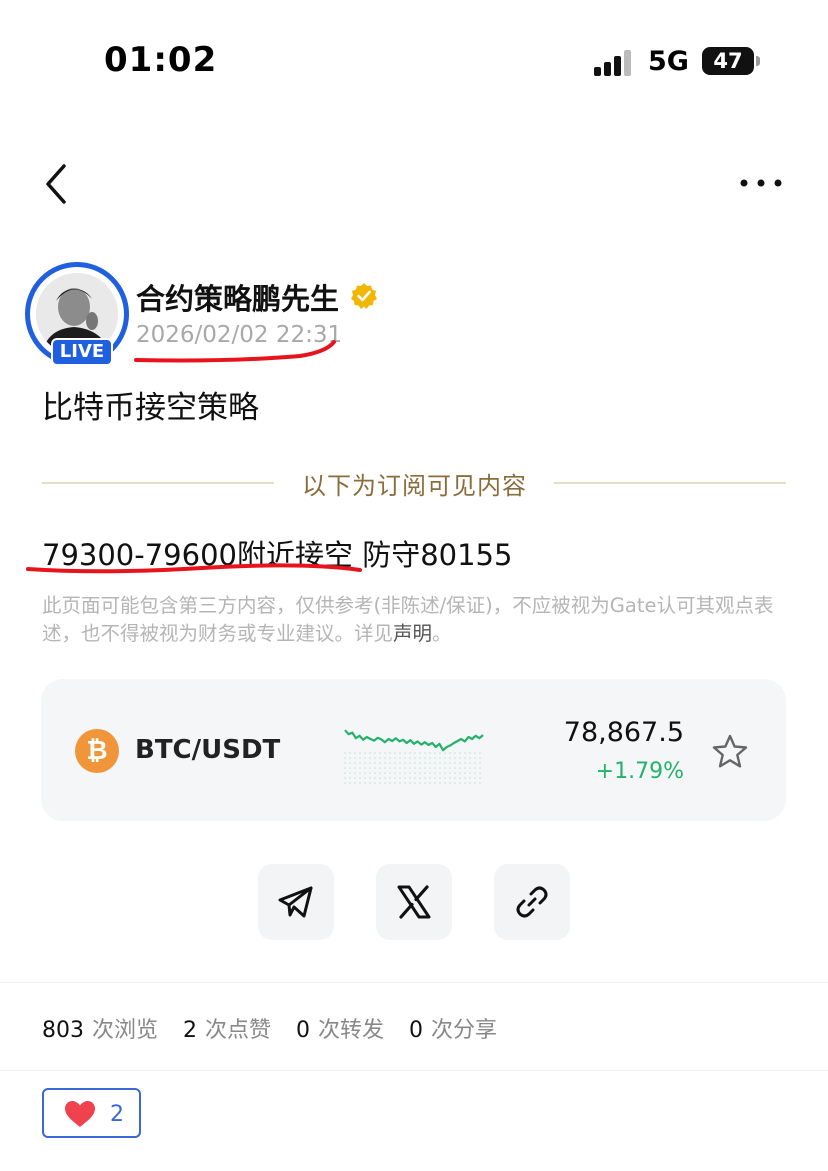  What do you see at coordinates (235, 351) in the screenshot?
I see `red-annotation-underline` at bounding box center [235, 351].